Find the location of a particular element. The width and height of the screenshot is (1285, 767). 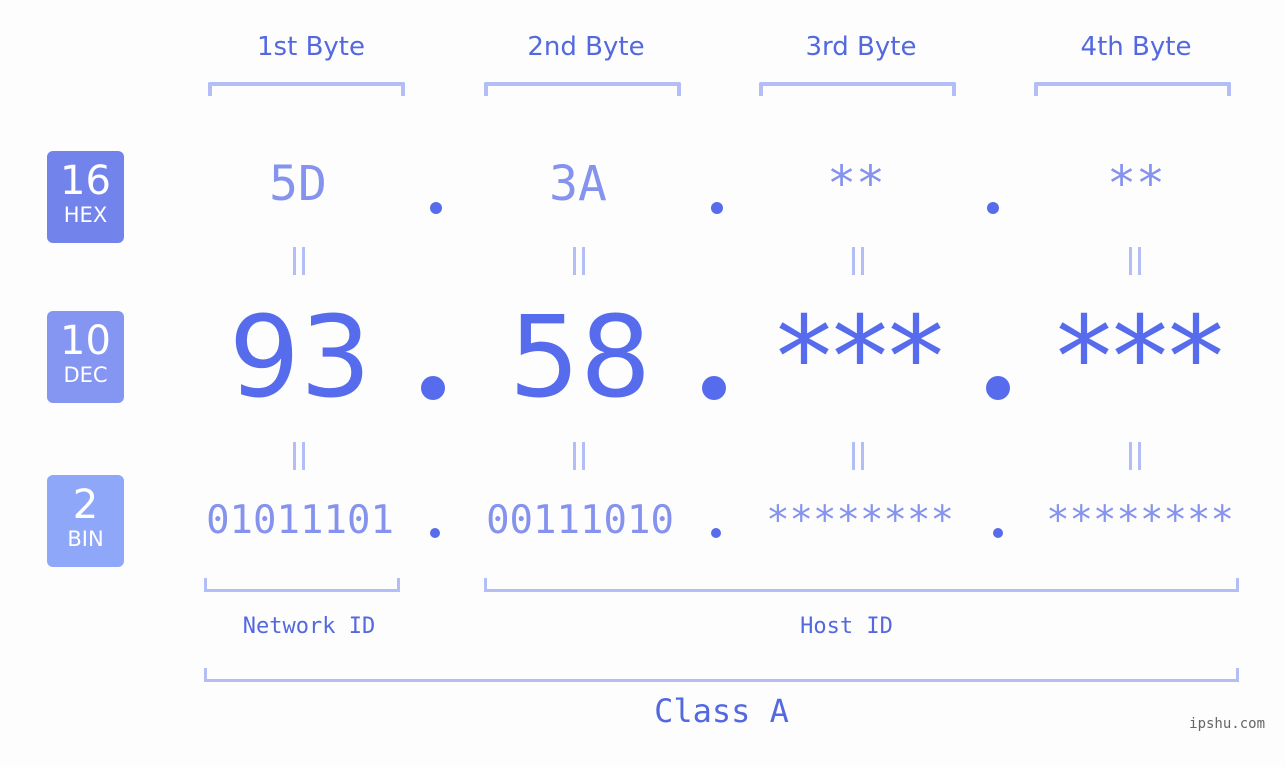

bin-value-2: 00111010 is located at coordinates (580, 520).